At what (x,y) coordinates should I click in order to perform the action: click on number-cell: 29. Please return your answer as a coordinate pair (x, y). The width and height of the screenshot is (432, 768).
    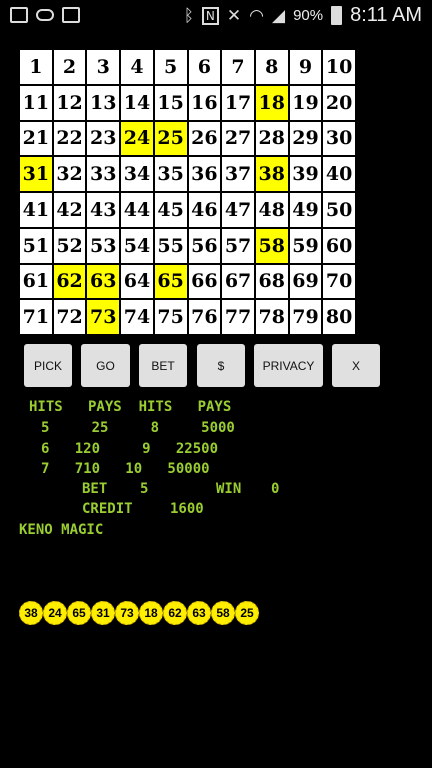
    Looking at the image, I should click on (305, 138).